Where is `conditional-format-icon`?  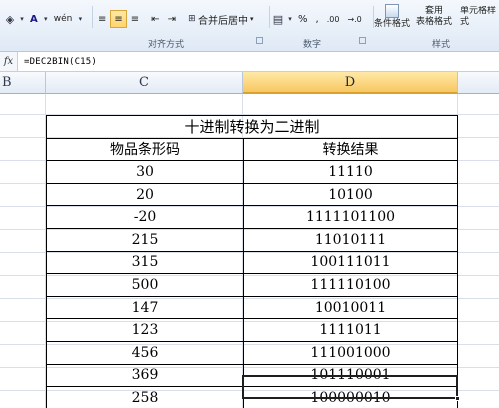 conditional-format-icon is located at coordinates (392, 11).